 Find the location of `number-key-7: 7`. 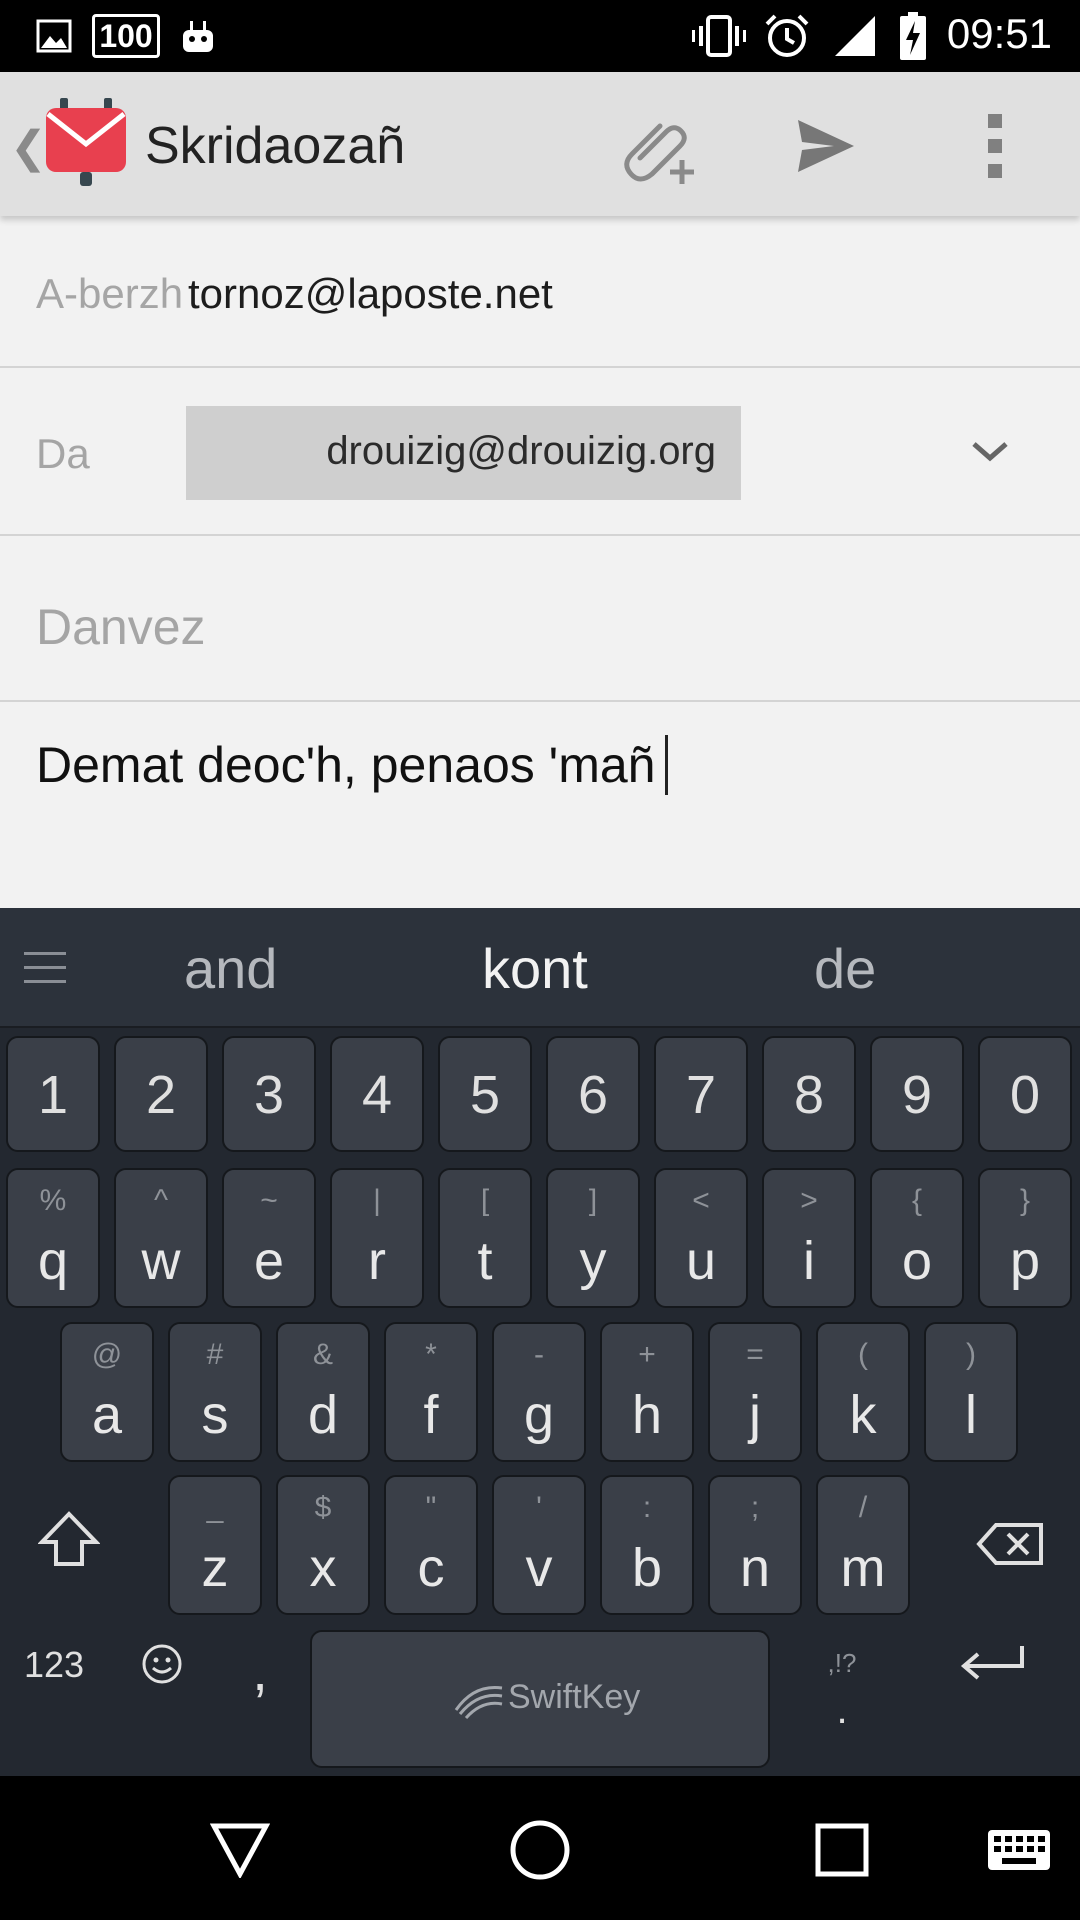

number-key-7: 7 is located at coordinates (701, 1094).